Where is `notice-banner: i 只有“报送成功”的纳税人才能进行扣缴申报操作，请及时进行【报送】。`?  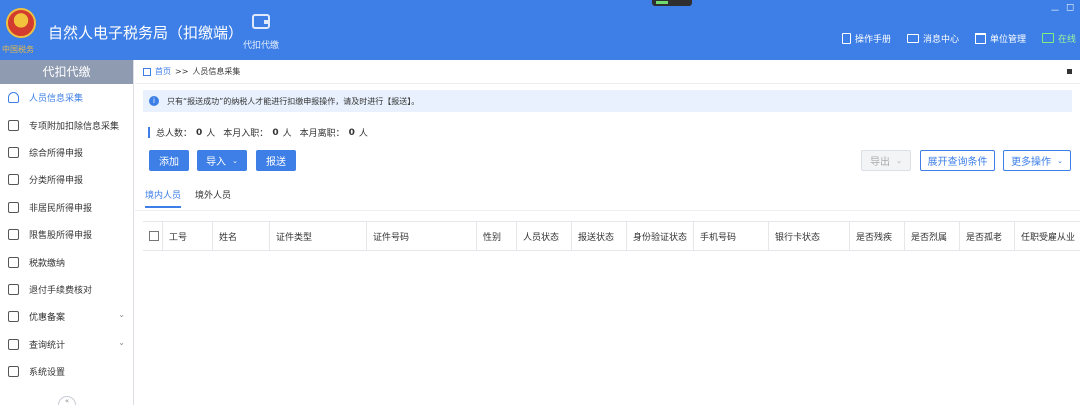
notice-banner: i 只有“报送成功”的纳税人才能进行扣缴申报操作，请及时进行【报送】。 is located at coordinates (607, 101).